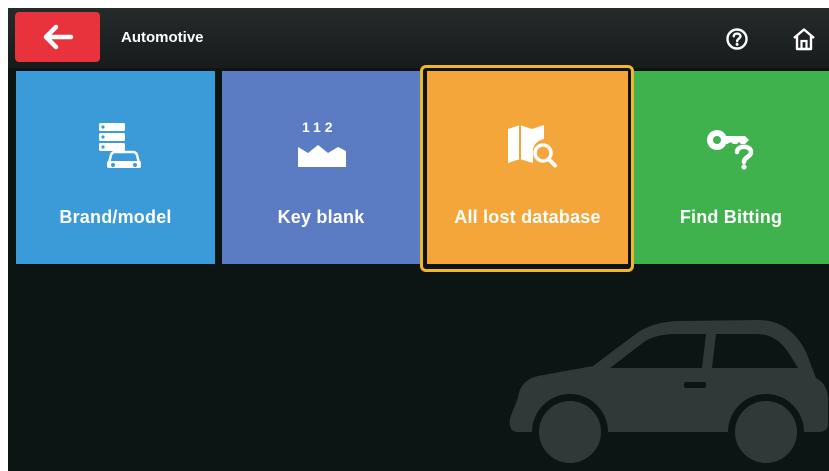 This screenshot has height=471, width=829. I want to click on car-silhouette-icon, so click(668, 395).